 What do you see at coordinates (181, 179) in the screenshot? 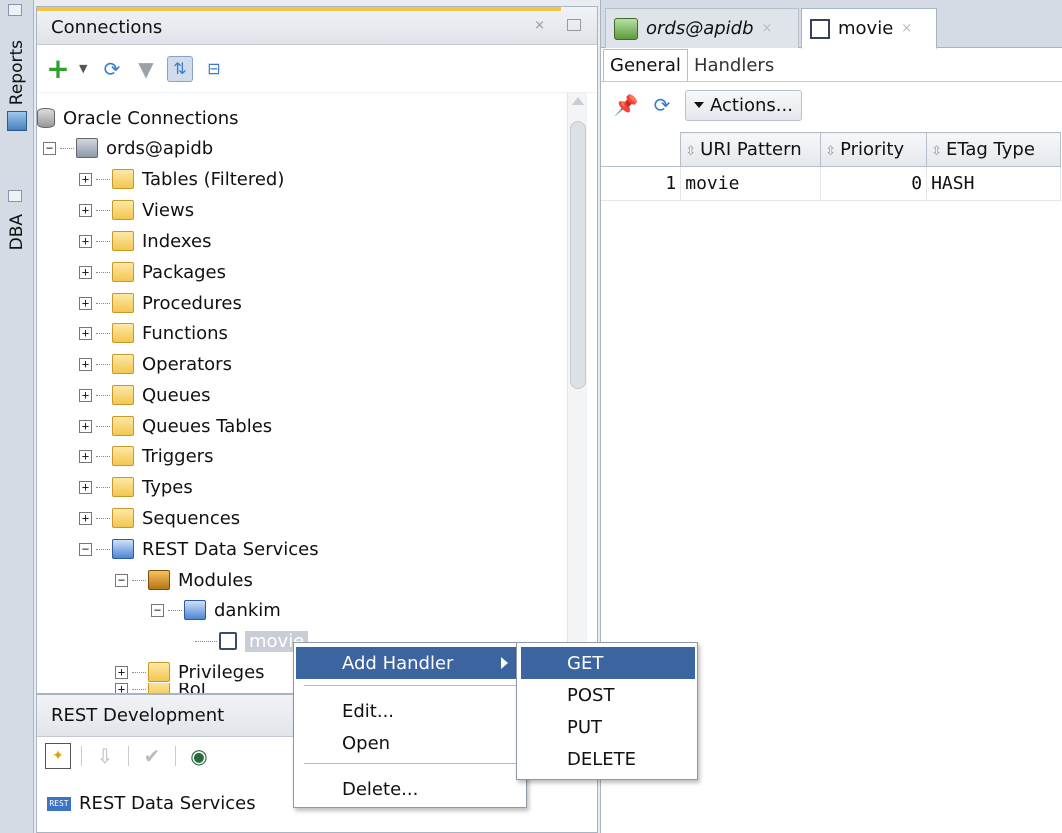
I see `tree-node-tables: + Tables (Filtered)` at bounding box center [181, 179].